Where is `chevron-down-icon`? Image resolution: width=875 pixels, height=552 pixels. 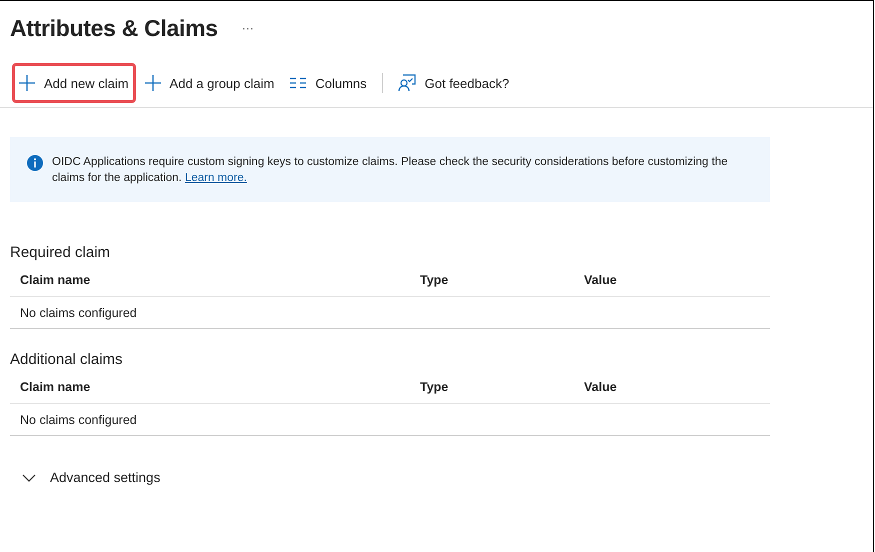 chevron-down-icon is located at coordinates (29, 478).